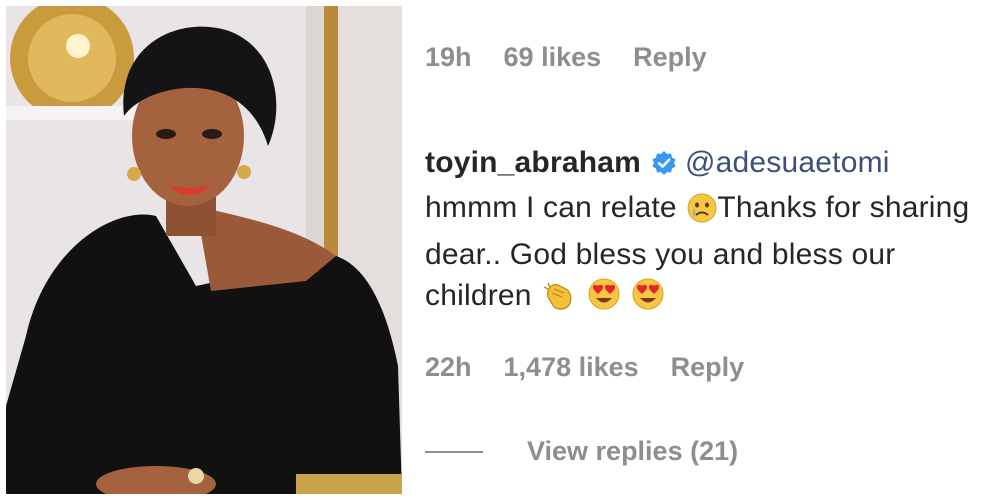 This screenshot has width=1000, height=500. I want to click on panel-divider, so click(410, 250).